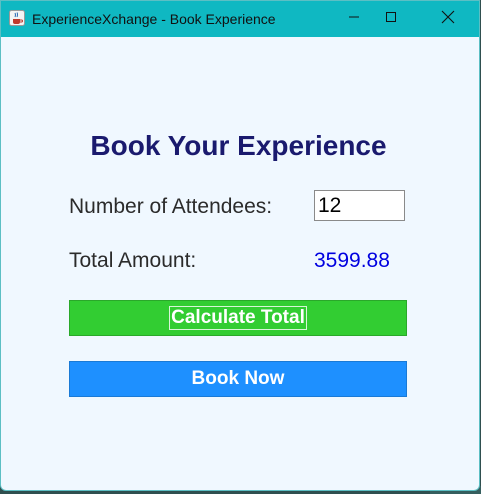 This screenshot has height=494, width=481. What do you see at coordinates (354, 19) in the screenshot?
I see `minimize-icon` at bounding box center [354, 19].